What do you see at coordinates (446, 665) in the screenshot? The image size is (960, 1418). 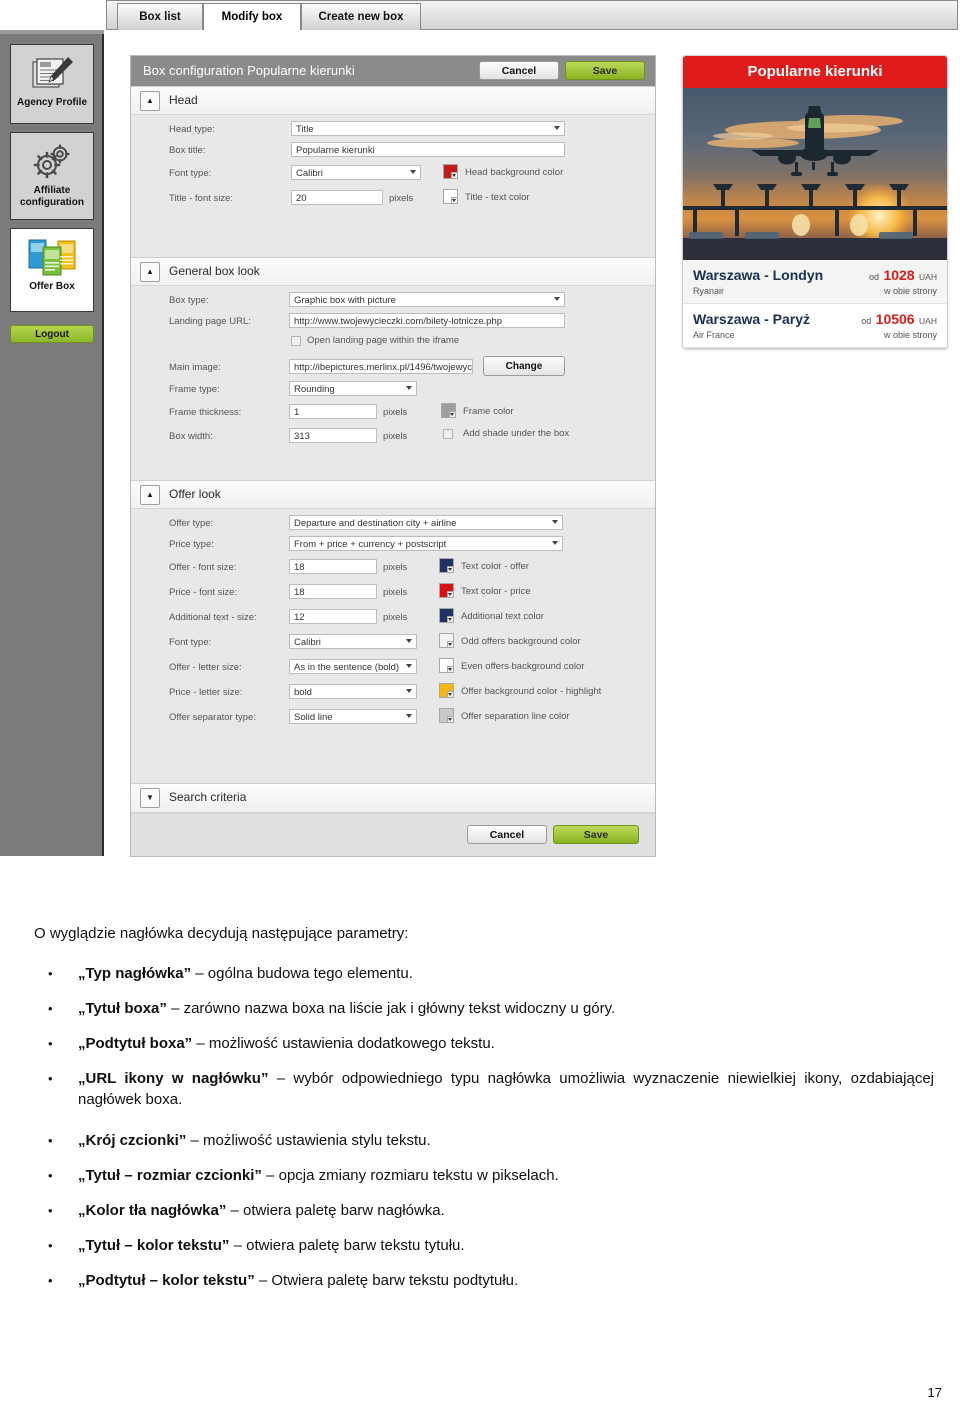 I see `even-offers-background-color-swatch` at bounding box center [446, 665].